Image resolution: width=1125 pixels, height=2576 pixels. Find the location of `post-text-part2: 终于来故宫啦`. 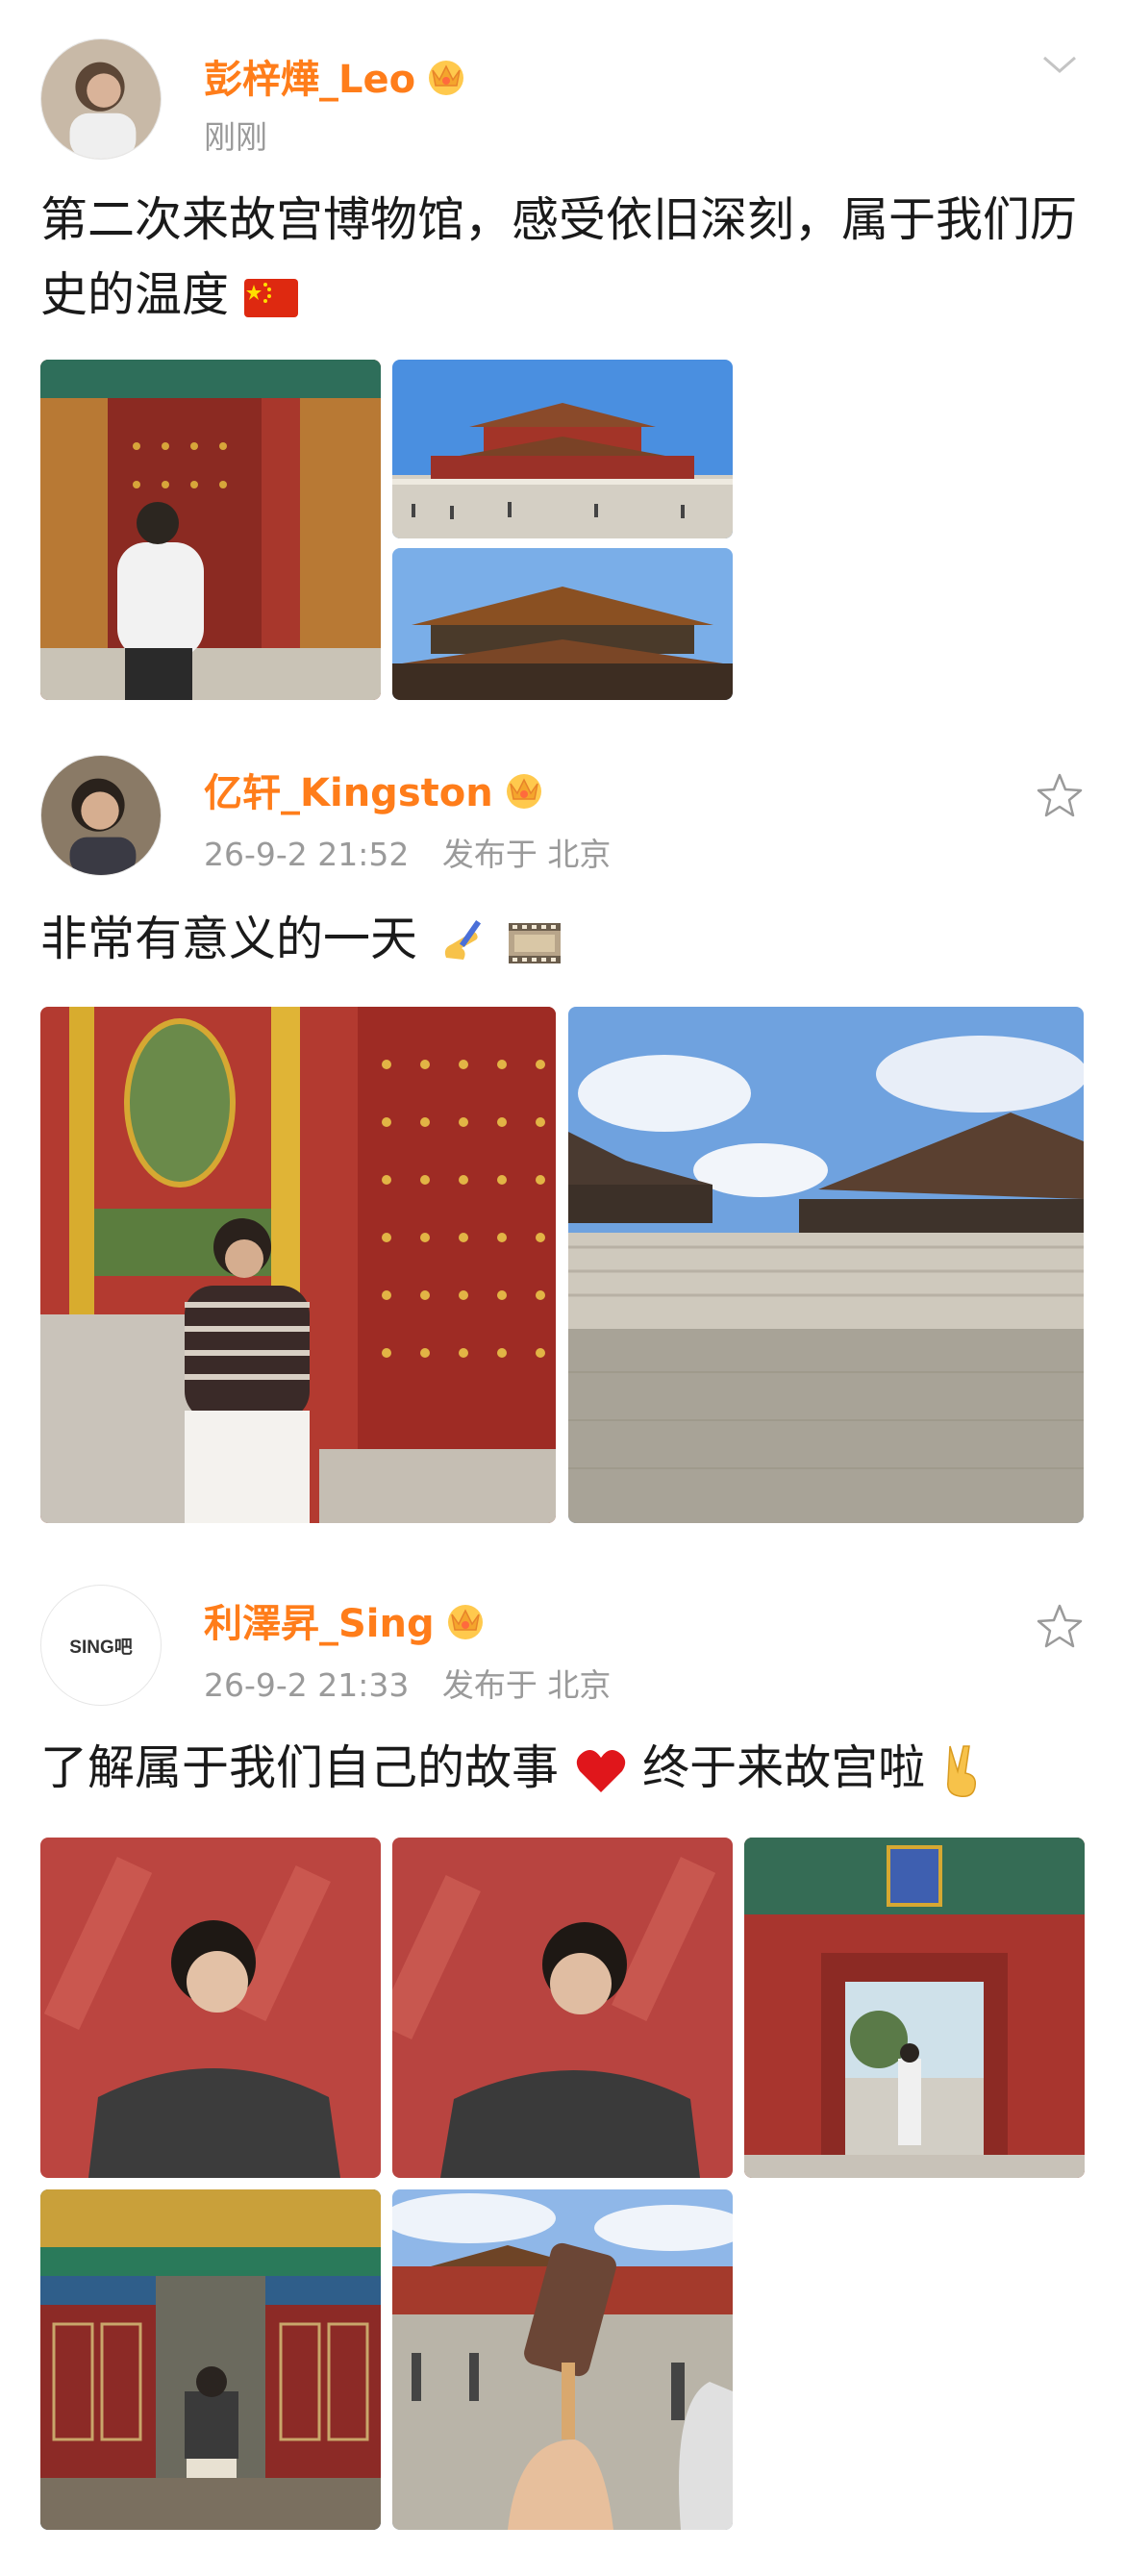

post-text-part2: 终于来故宫啦 is located at coordinates (784, 1767).